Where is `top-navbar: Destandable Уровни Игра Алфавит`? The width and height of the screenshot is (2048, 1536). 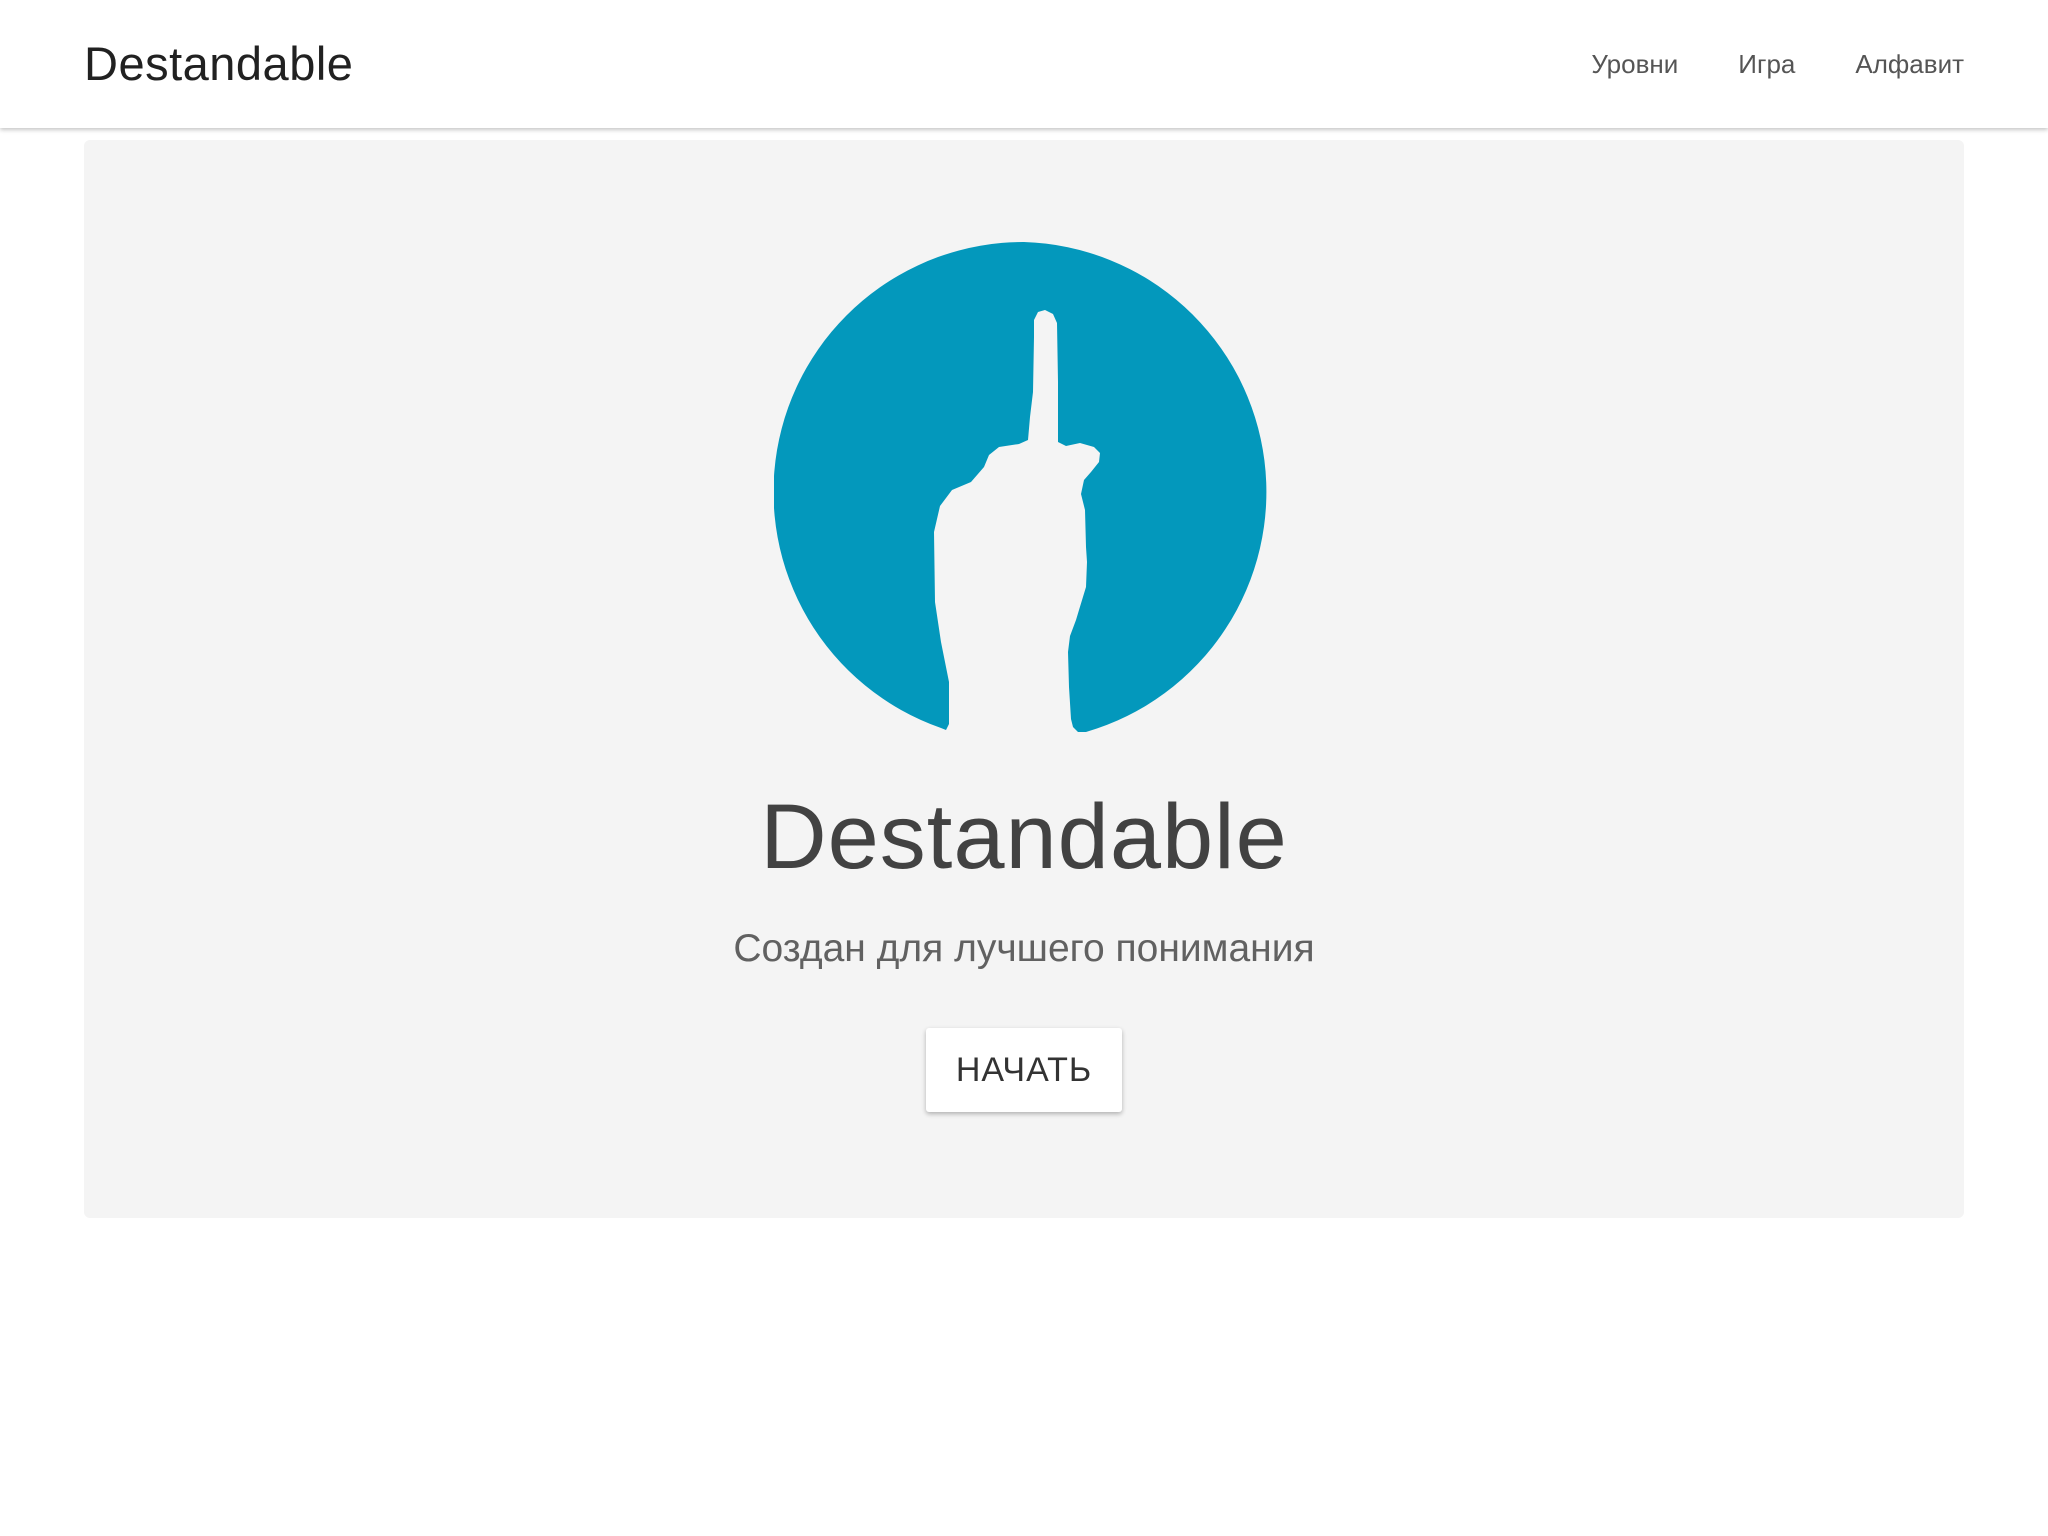
top-navbar: Destandable Уровни Игра Алфавит is located at coordinates (1024, 64).